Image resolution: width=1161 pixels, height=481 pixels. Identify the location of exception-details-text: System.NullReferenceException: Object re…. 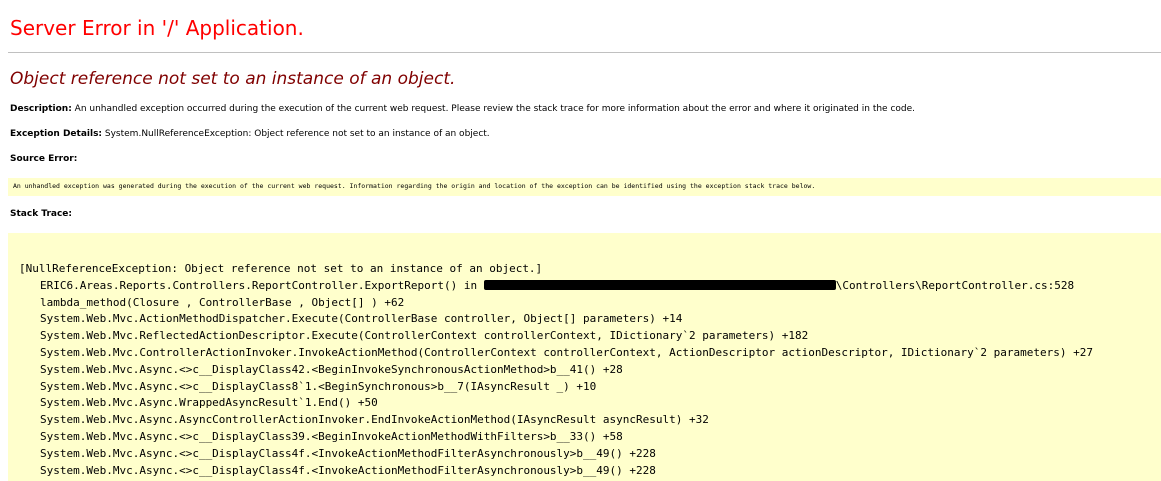
(296, 134).